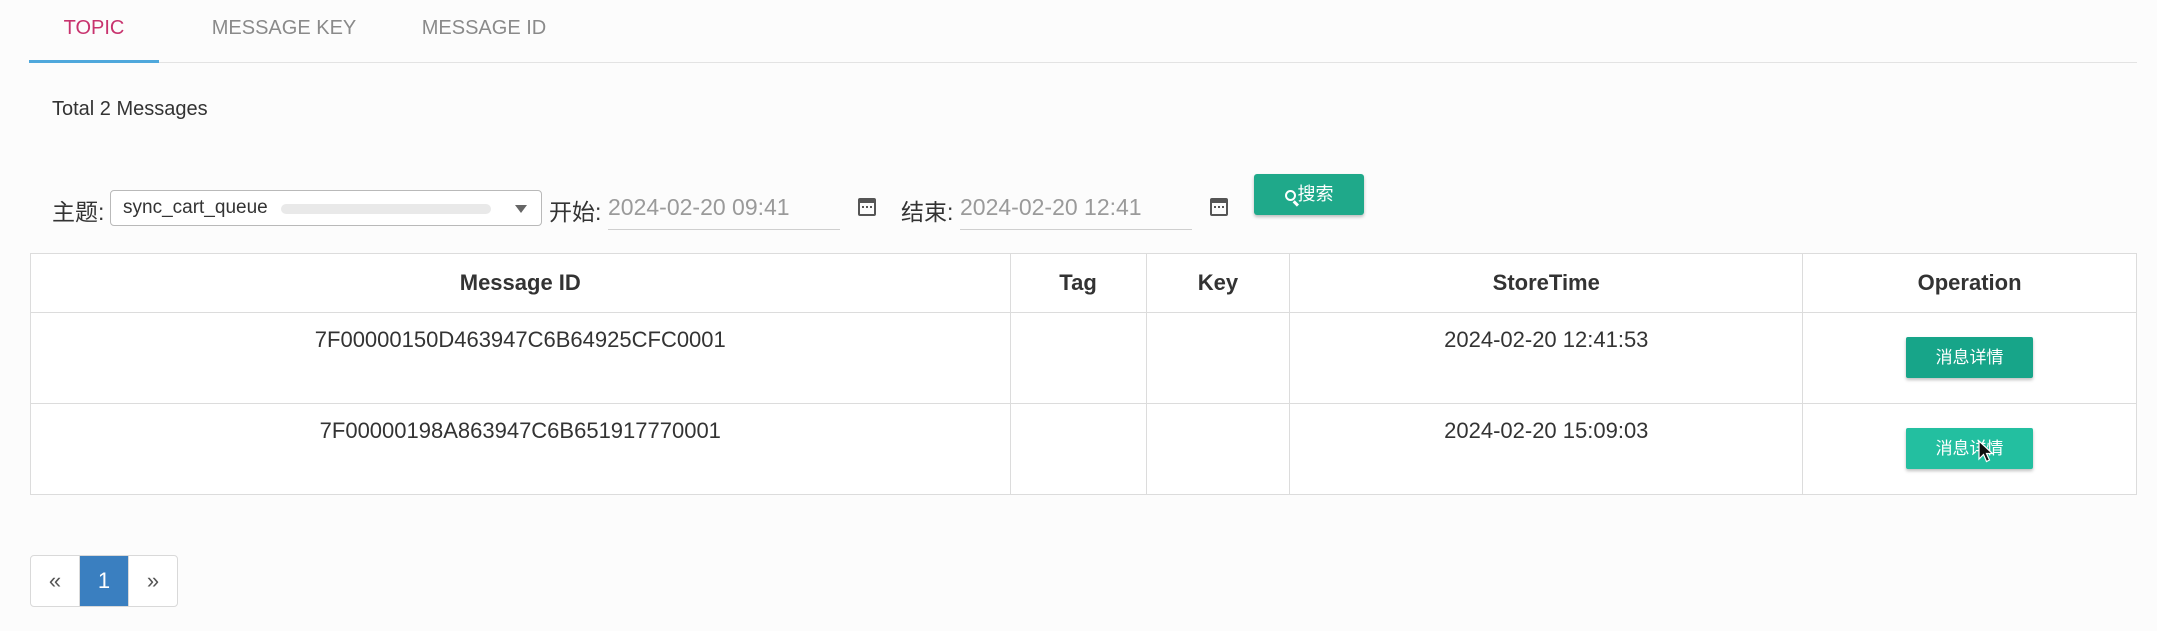  Describe the element at coordinates (94, 31) in the screenshot. I see `tab-topic: TOPIC` at that location.